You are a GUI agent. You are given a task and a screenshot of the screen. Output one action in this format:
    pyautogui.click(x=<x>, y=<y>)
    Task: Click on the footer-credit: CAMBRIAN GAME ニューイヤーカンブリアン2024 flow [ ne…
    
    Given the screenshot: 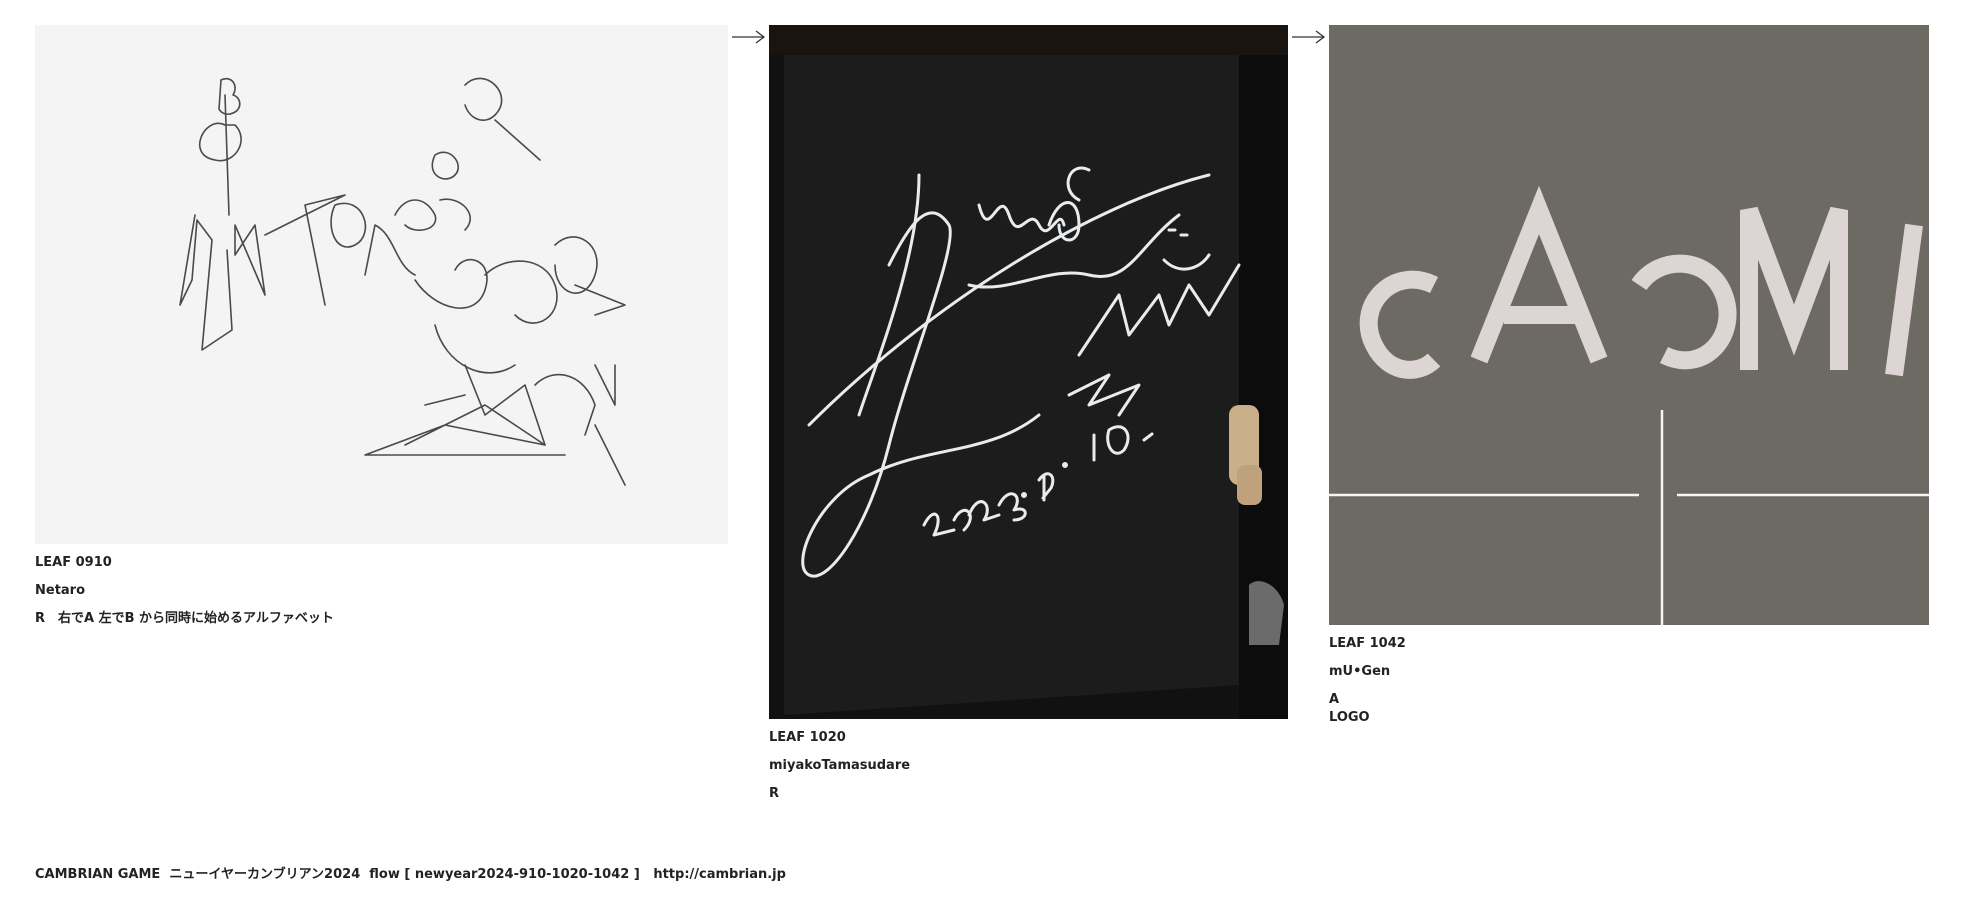 What is the action you would take?
    pyautogui.click(x=410, y=875)
    